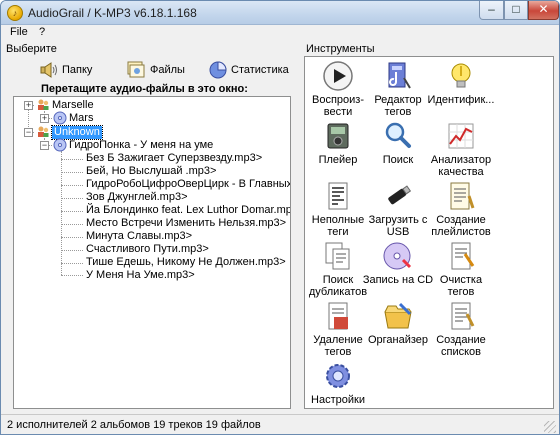  I want to click on menu-bar: File ?, so click(280, 33).